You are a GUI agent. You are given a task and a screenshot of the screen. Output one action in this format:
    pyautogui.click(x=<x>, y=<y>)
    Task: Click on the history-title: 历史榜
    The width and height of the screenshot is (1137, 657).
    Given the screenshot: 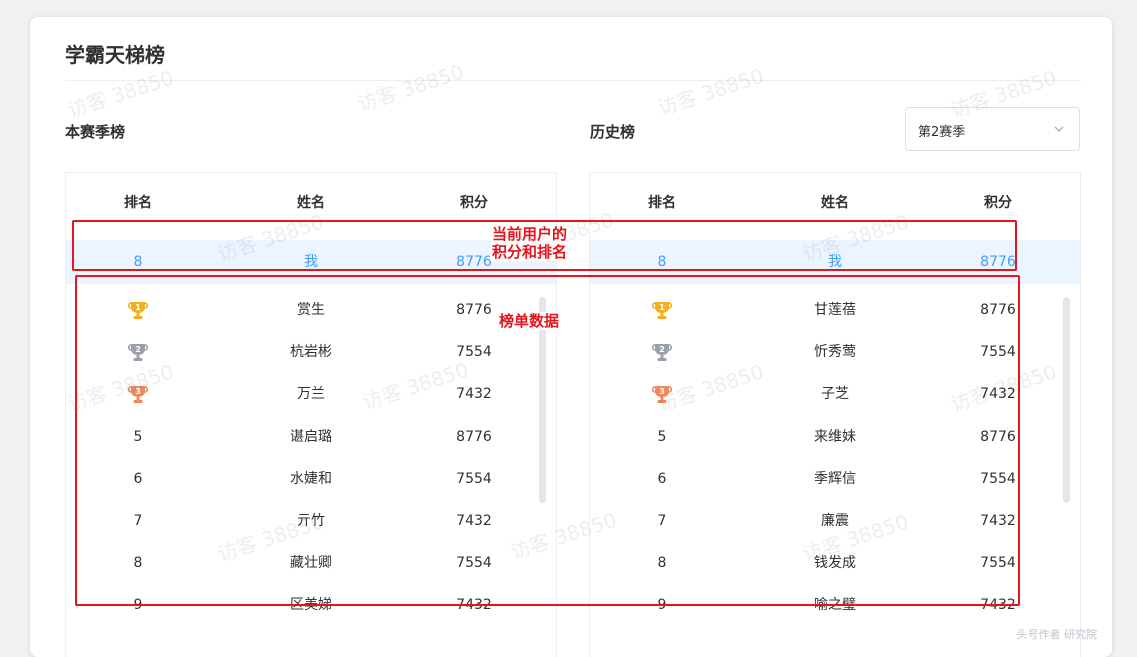 What is the action you would take?
    pyautogui.click(x=613, y=132)
    